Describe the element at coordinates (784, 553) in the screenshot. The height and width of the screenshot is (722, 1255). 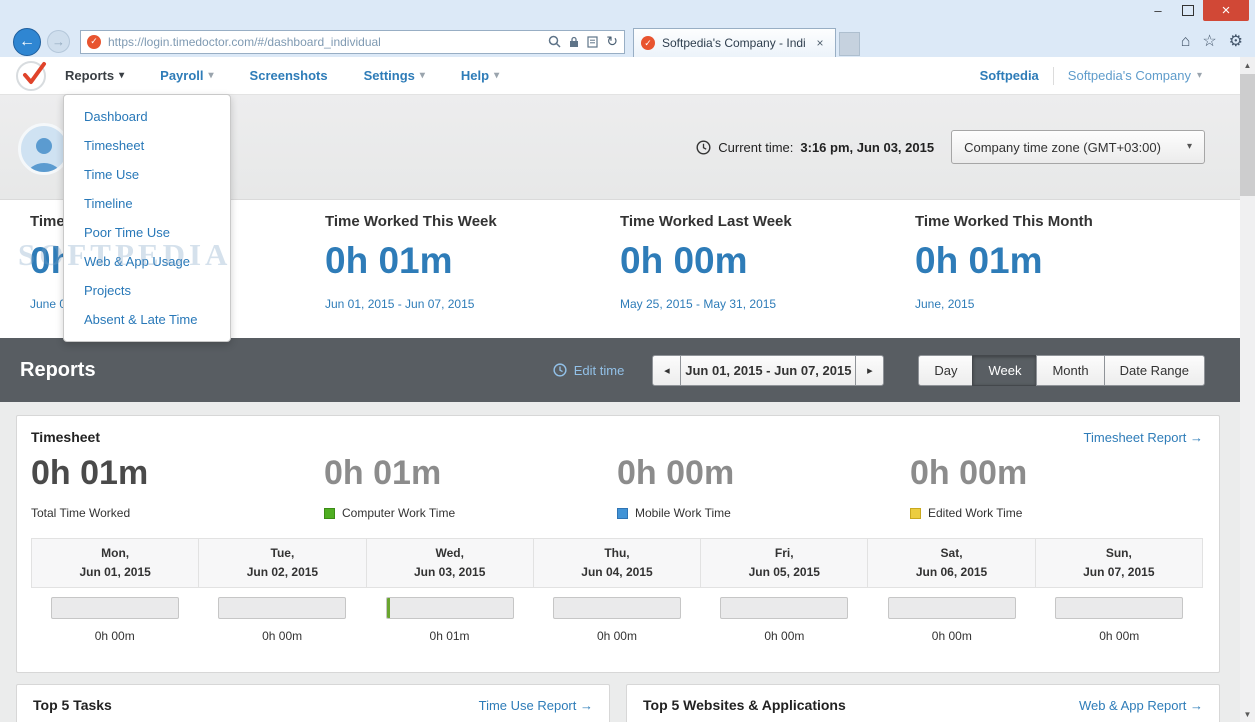
I see `day-name: Fri,` at that location.